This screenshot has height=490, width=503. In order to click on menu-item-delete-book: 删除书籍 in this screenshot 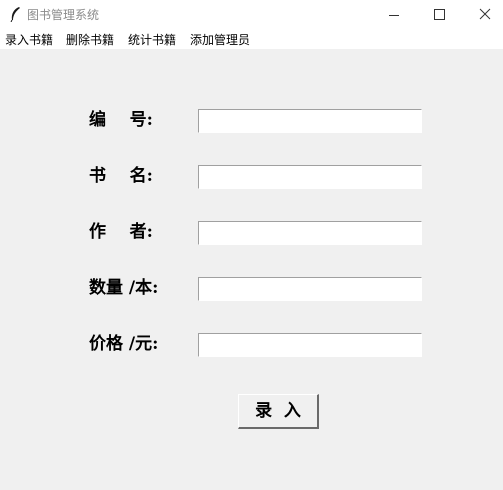, I will do `click(90, 40)`.